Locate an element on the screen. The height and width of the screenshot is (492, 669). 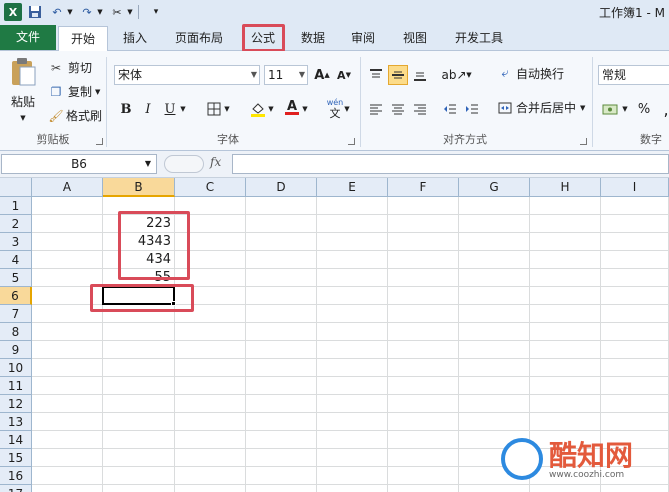
cell-f7 is located at coordinates (423, 314).